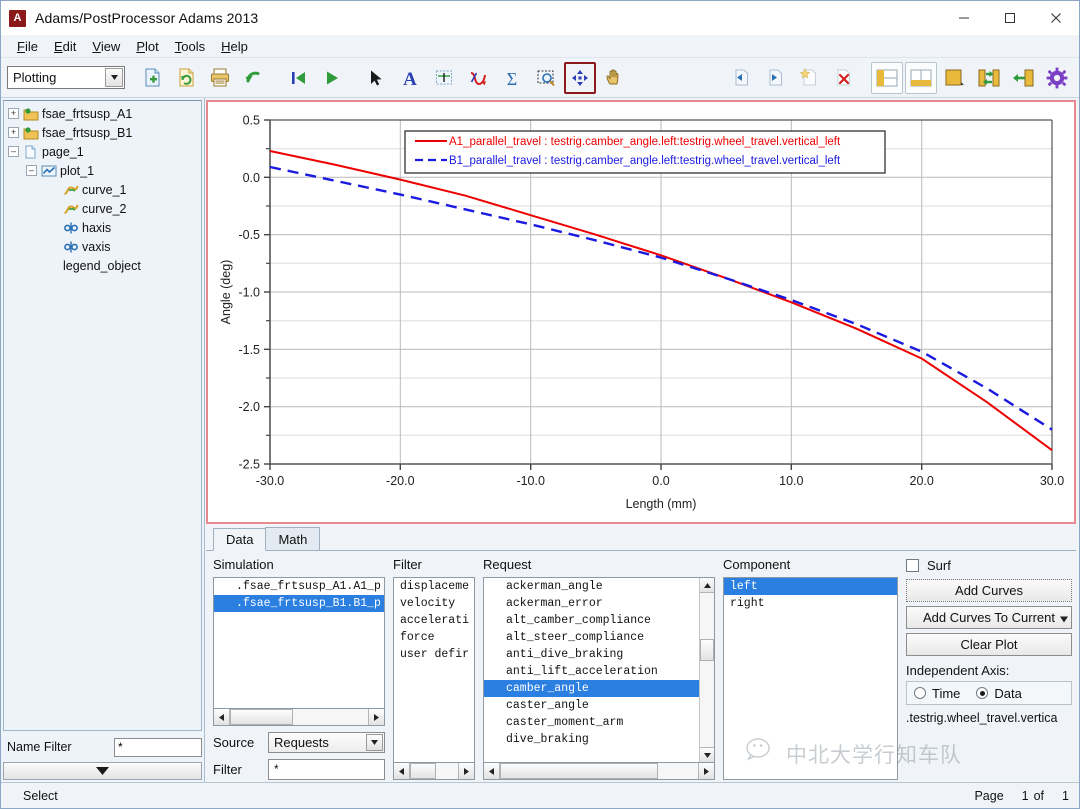 This screenshot has height=809, width=1080. Describe the element at coordinates (599, 586) in the screenshot. I see `list-item: ackerman_angle` at that location.